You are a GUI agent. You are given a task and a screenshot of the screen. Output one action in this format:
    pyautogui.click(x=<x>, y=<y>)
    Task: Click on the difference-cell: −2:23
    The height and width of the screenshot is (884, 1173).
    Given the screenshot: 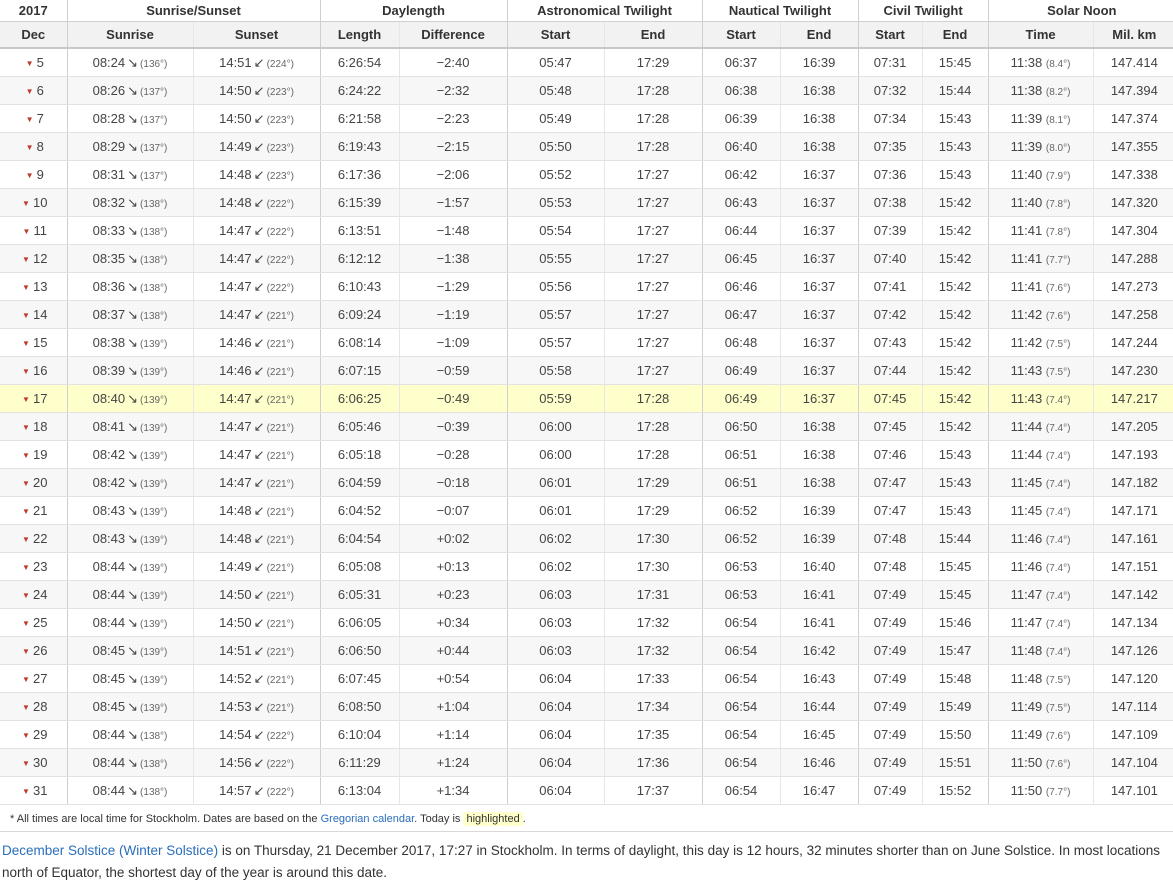 What is the action you would take?
    pyautogui.click(x=453, y=118)
    